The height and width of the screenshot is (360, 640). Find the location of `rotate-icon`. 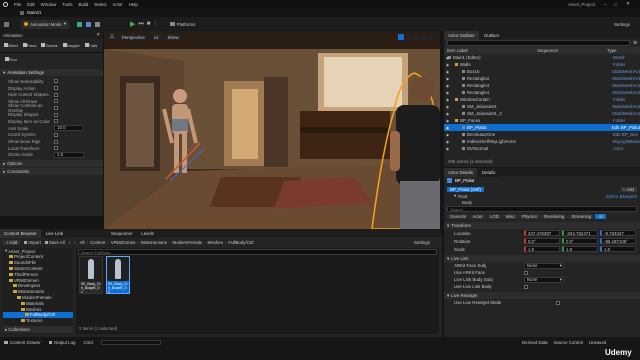

rotate-icon is located at coordinates (409, 37).